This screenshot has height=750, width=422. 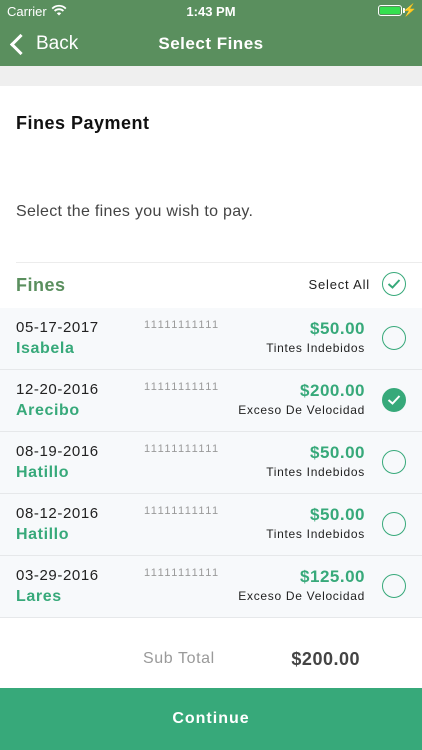 I want to click on fine-date: 05-17-2017, so click(x=57, y=327).